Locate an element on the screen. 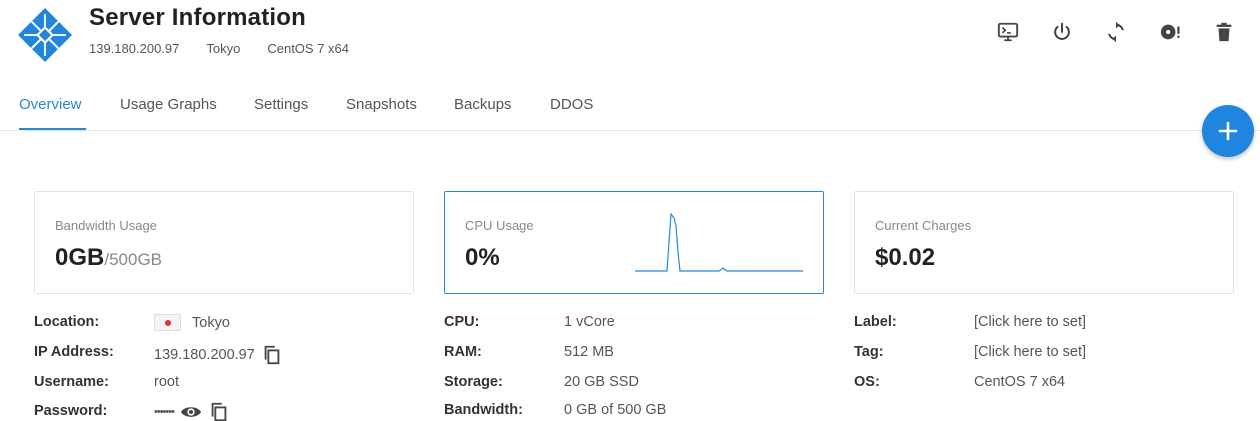 The image size is (1260, 421). reinstall-icon is located at coordinates (1170, 32).